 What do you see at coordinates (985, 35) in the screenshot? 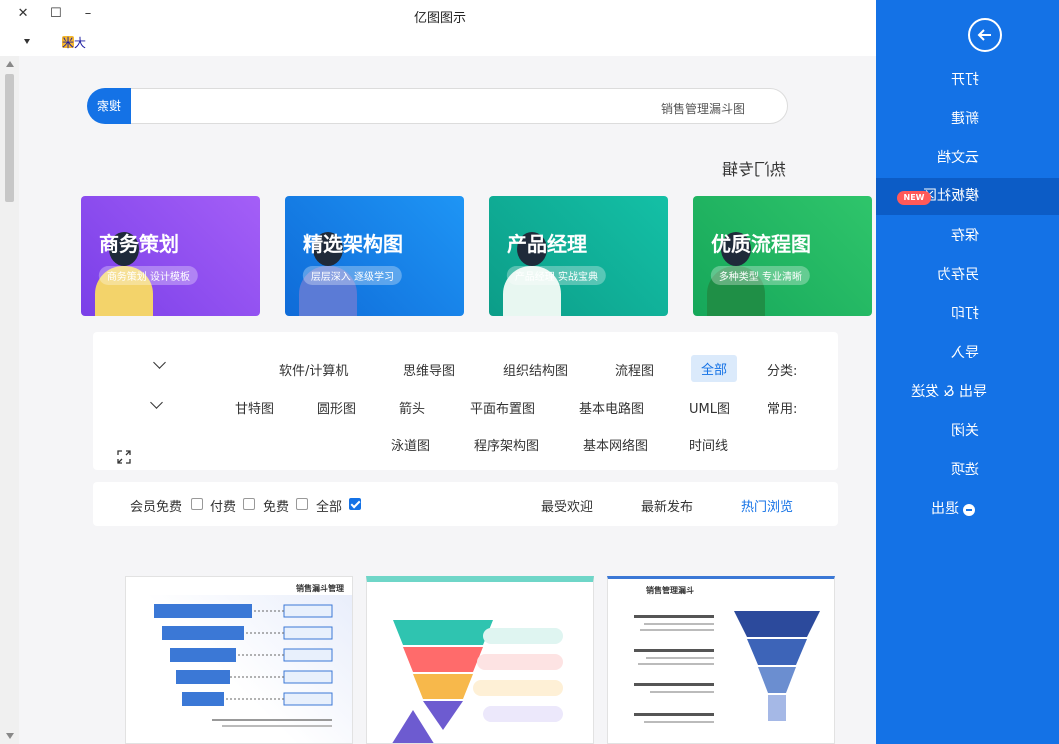
I see `back-arrow-icon` at bounding box center [985, 35].